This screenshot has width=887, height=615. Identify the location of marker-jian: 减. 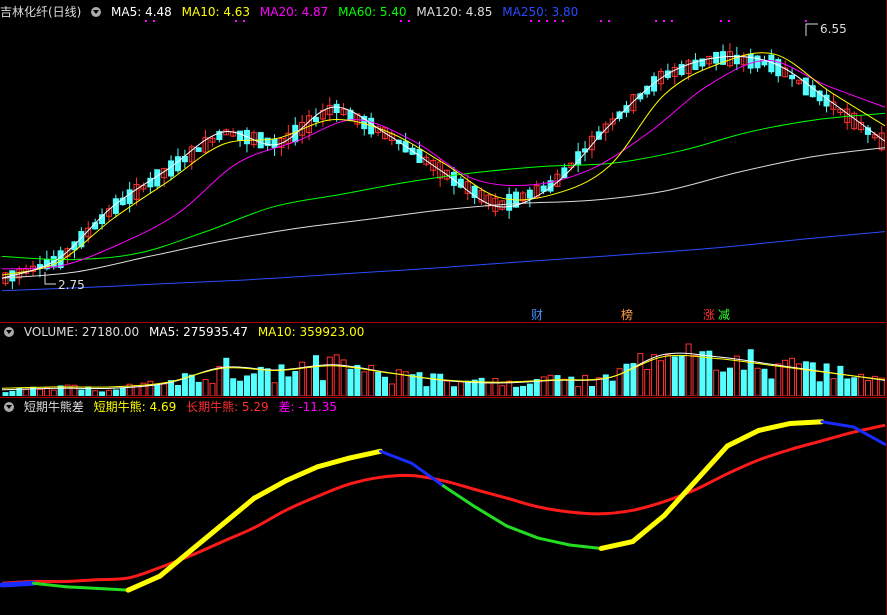
(724, 315).